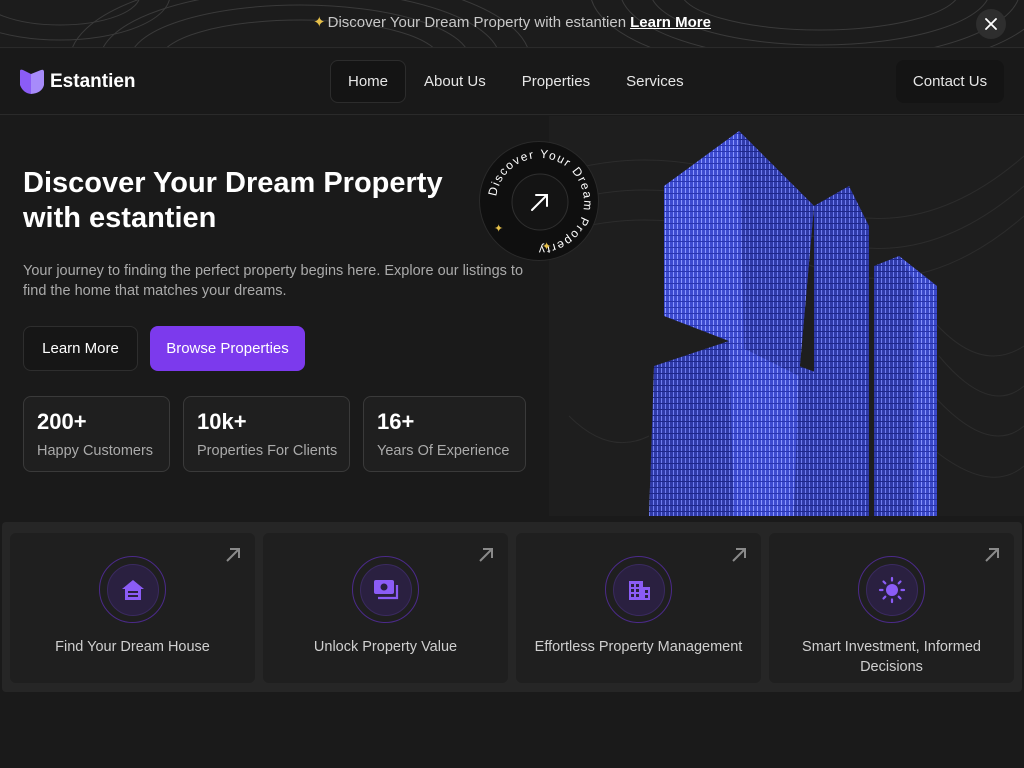 The image size is (1024, 768). I want to click on announcement-learn-more-link: Learn More, so click(670, 22).